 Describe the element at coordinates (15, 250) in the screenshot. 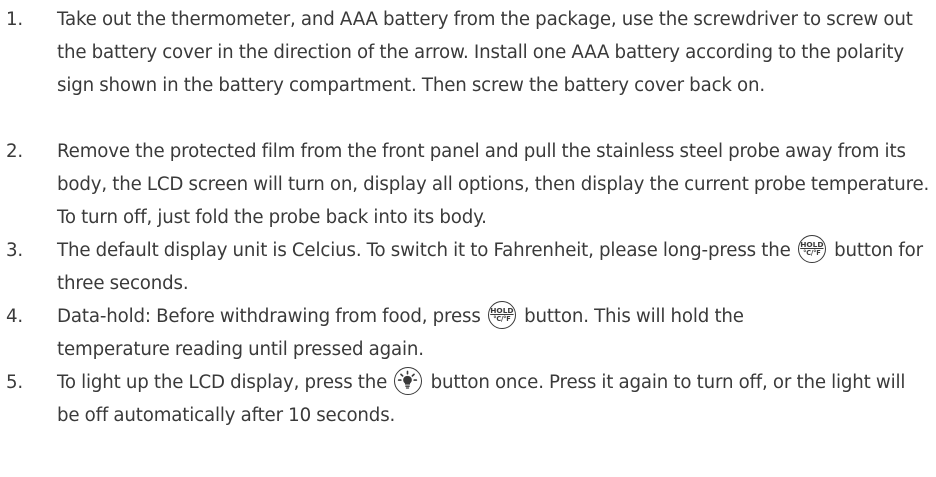

I see `item-number: 3.` at that location.